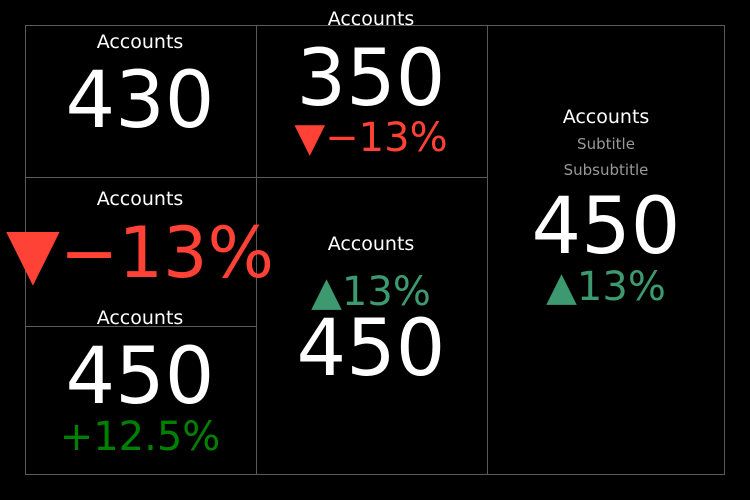 This screenshot has width=750, height=500. Describe the element at coordinates (724, 250) in the screenshot. I see `grid-outer-right` at that location.